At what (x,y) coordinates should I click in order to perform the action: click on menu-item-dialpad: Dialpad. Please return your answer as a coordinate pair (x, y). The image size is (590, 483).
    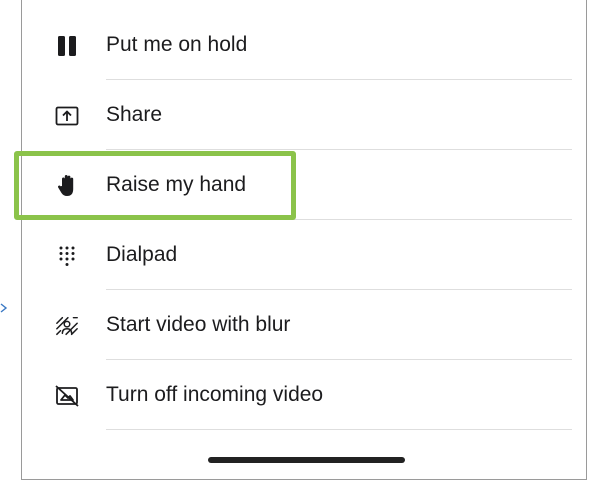
    Looking at the image, I should click on (304, 255).